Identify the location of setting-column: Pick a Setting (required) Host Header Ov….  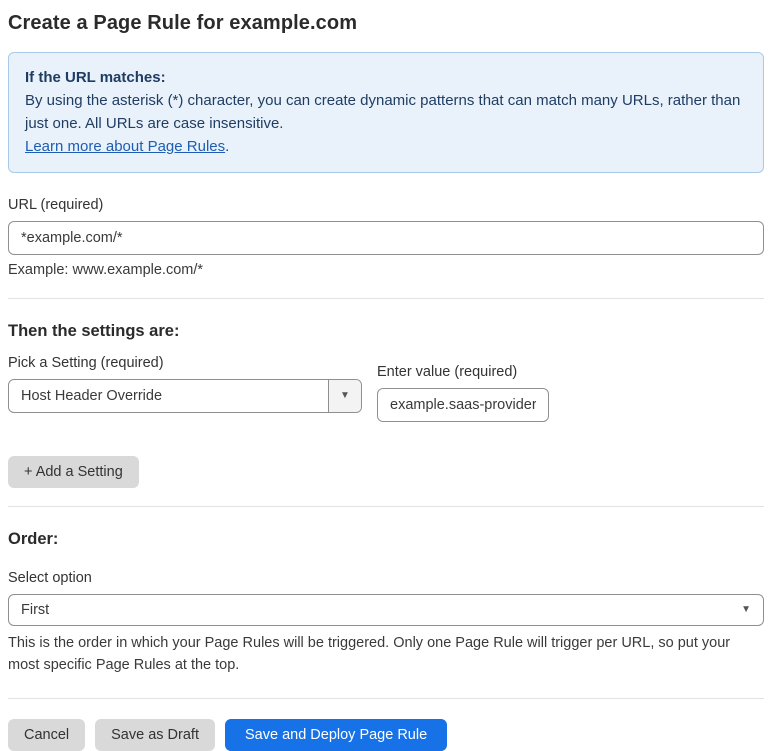
(185, 377).